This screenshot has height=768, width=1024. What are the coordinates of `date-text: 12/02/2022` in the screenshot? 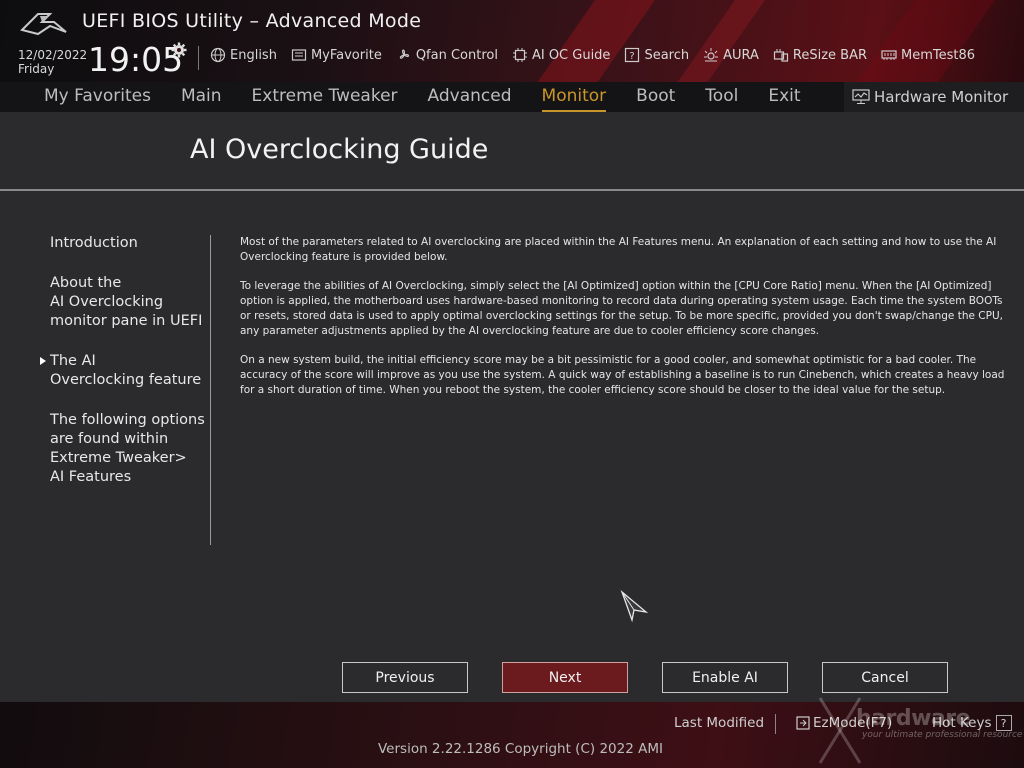 It's located at (53, 55).